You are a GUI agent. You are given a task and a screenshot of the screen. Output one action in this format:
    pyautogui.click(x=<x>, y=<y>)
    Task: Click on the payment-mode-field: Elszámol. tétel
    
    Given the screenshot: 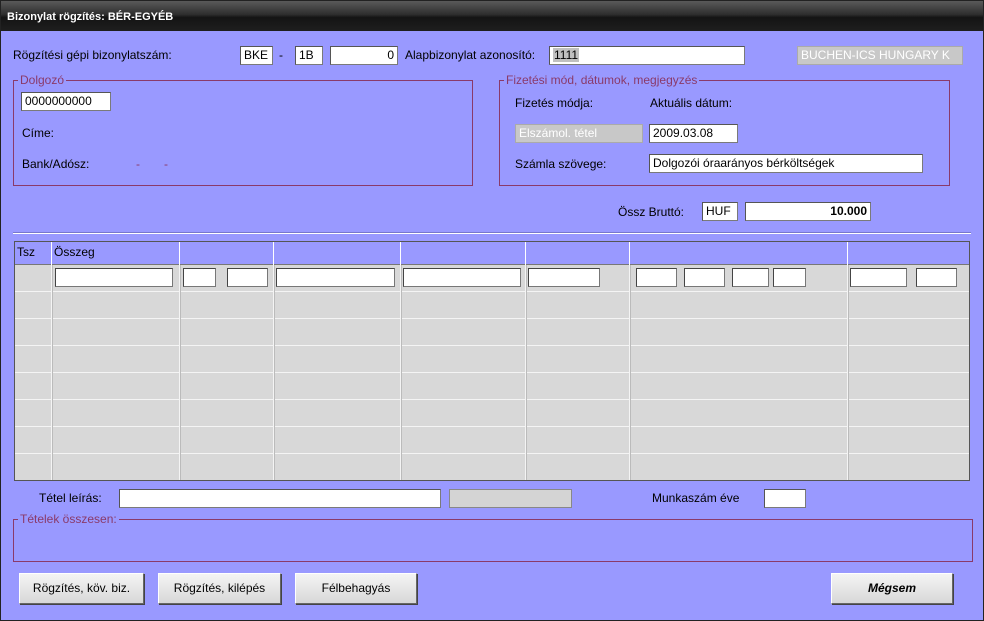 What is the action you would take?
    pyautogui.click(x=579, y=133)
    